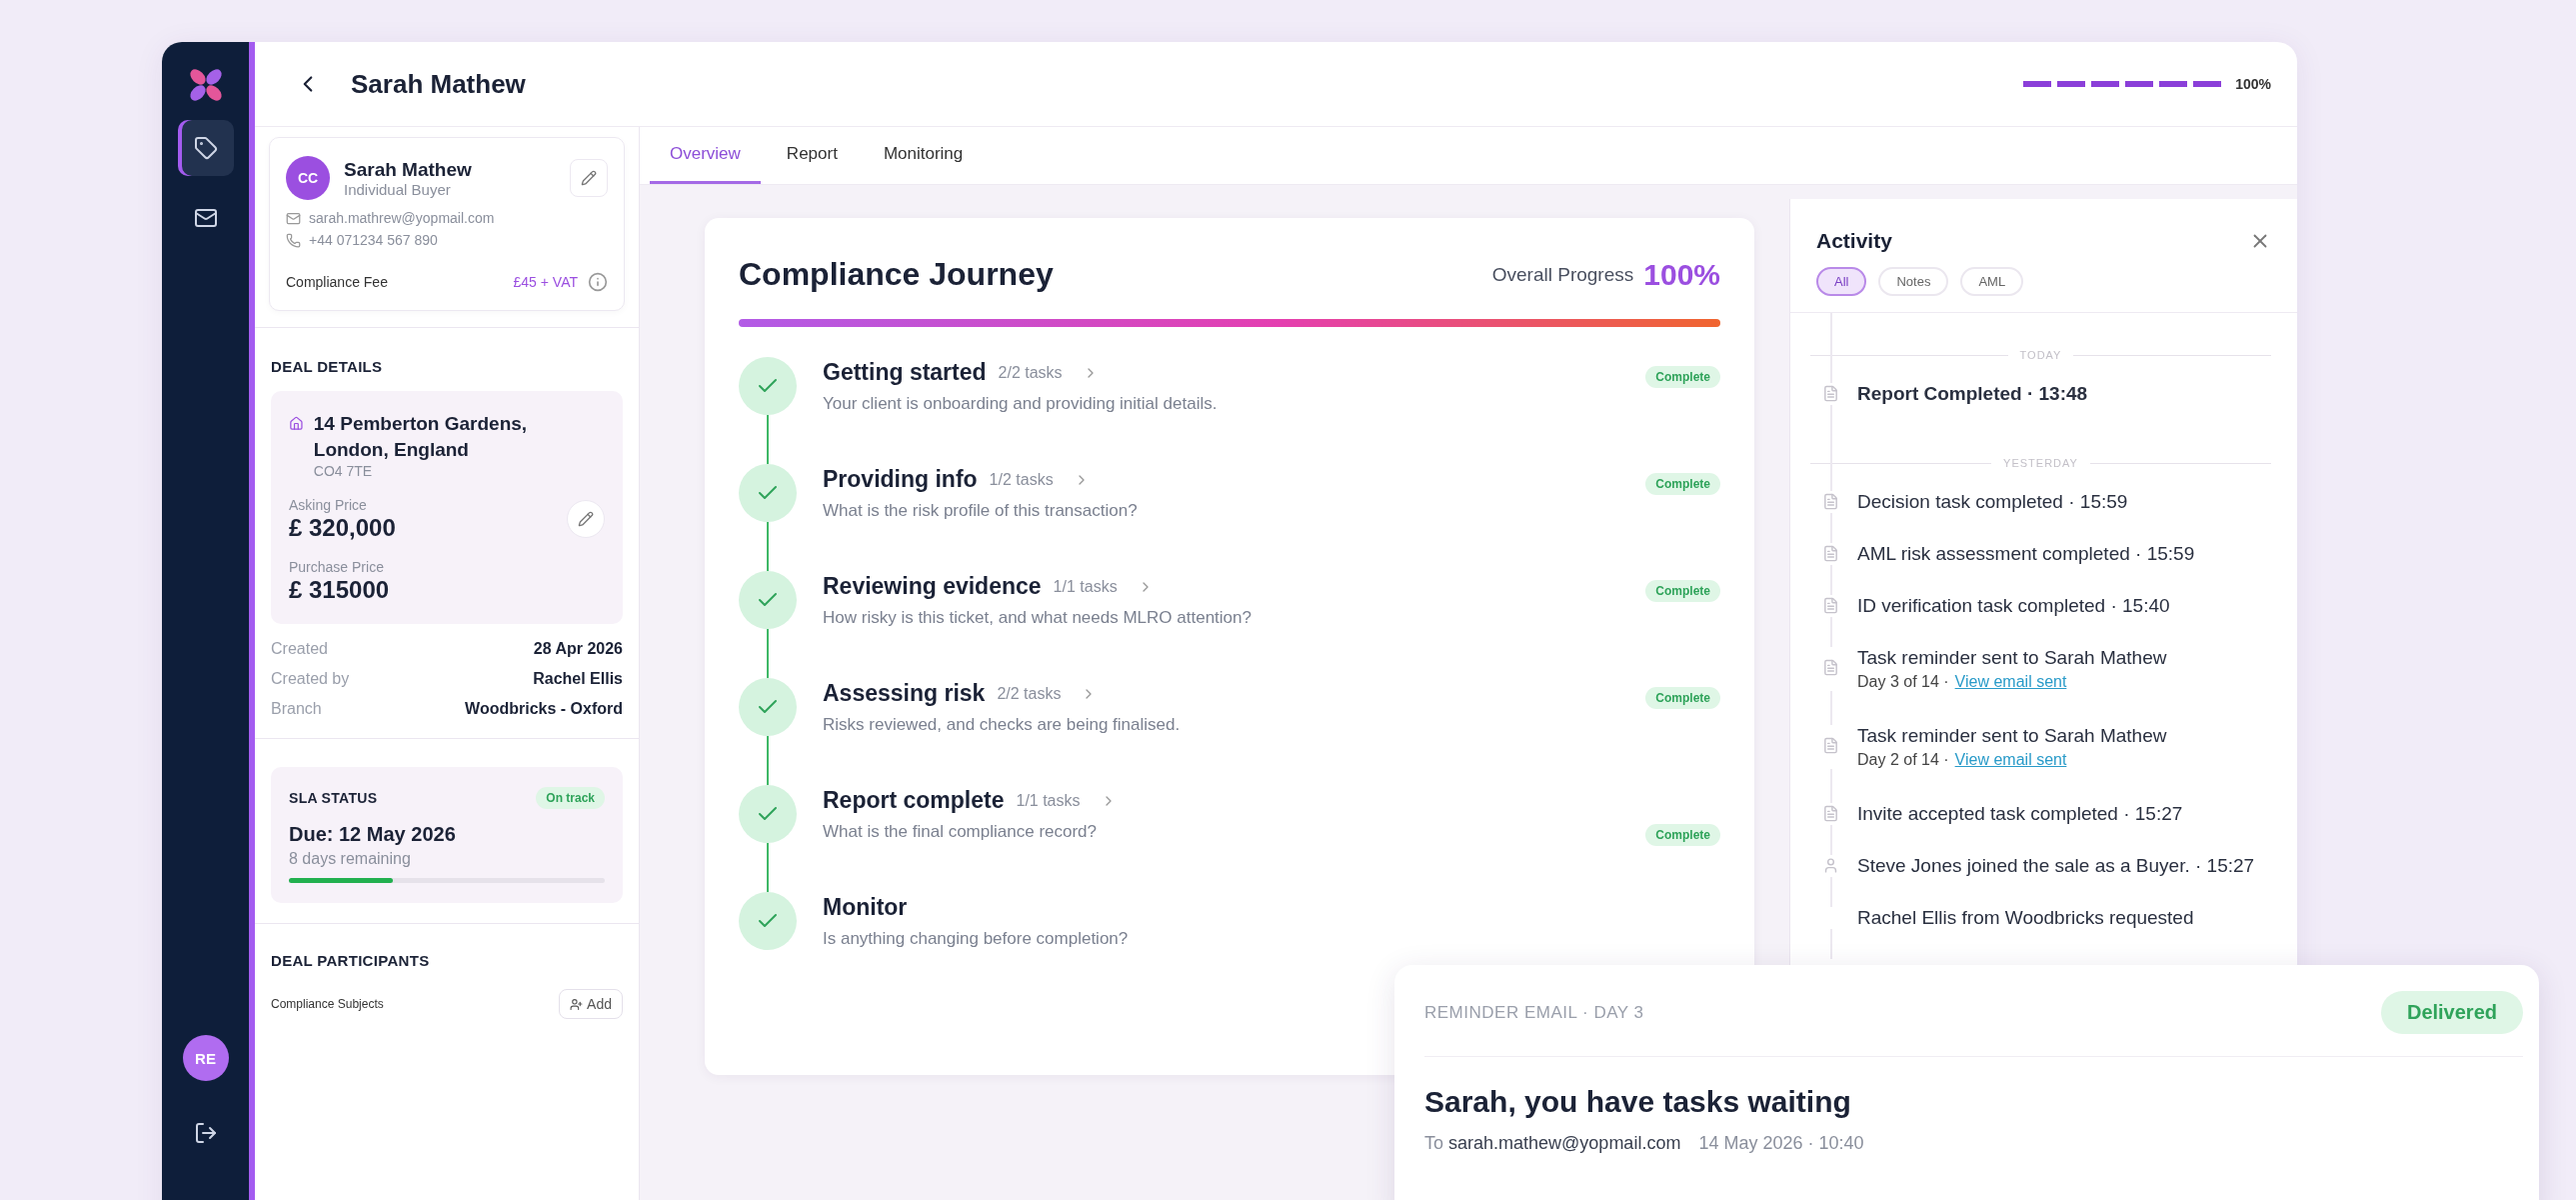 This screenshot has height=1200, width=2576. I want to click on date-divider: TODAY, so click(2041, 355).